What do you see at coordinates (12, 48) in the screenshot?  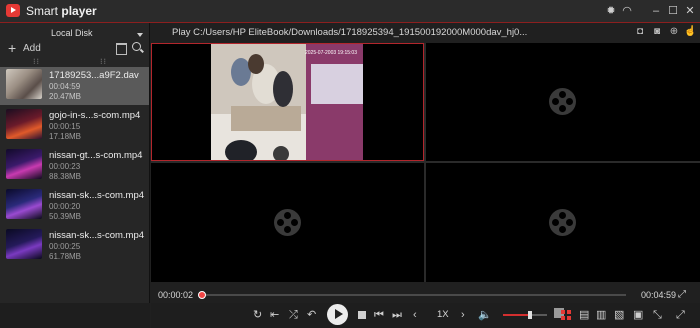 I see `plus-icon: +` at bounding box center [12, 48].